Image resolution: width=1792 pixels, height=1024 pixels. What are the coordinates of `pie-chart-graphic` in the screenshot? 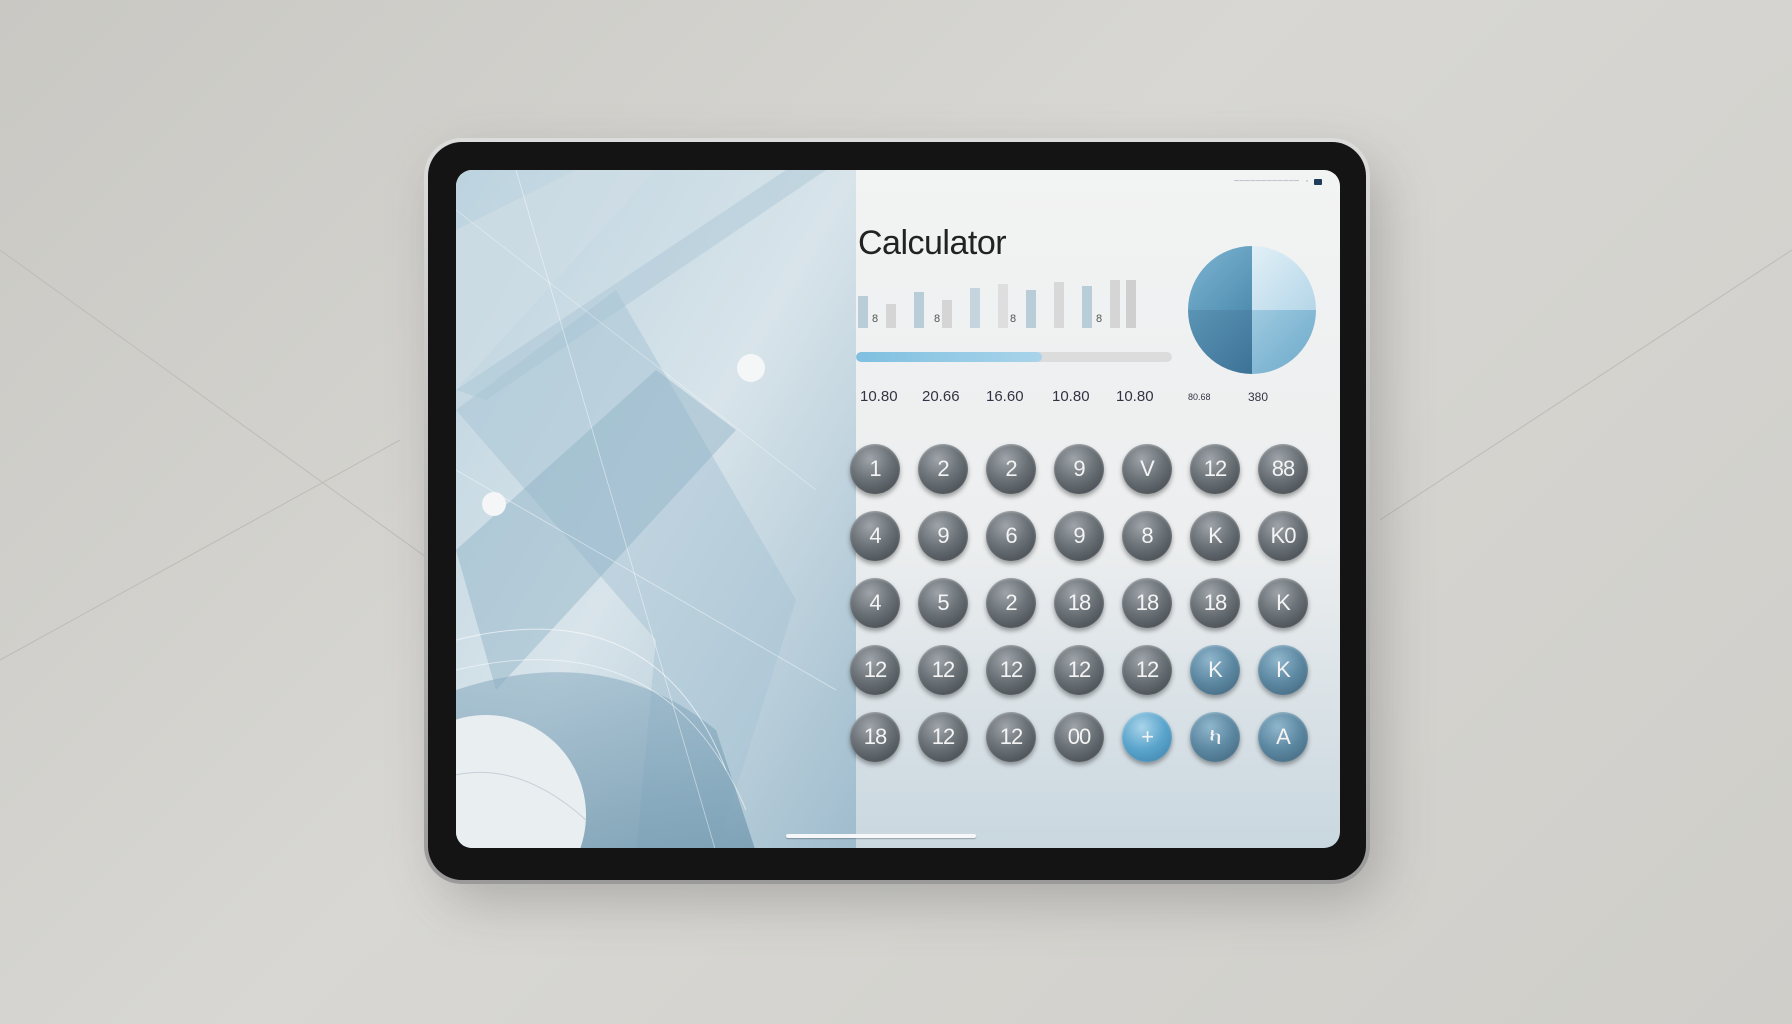 It's located at (1252, 310).